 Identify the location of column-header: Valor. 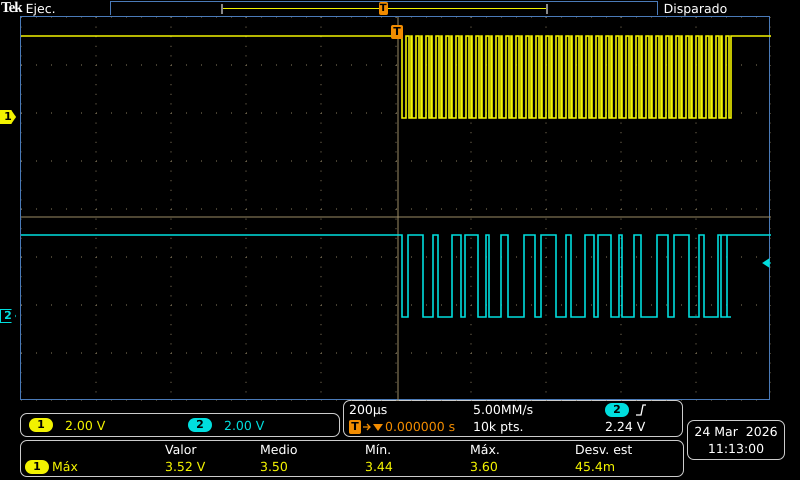
(181, 450).